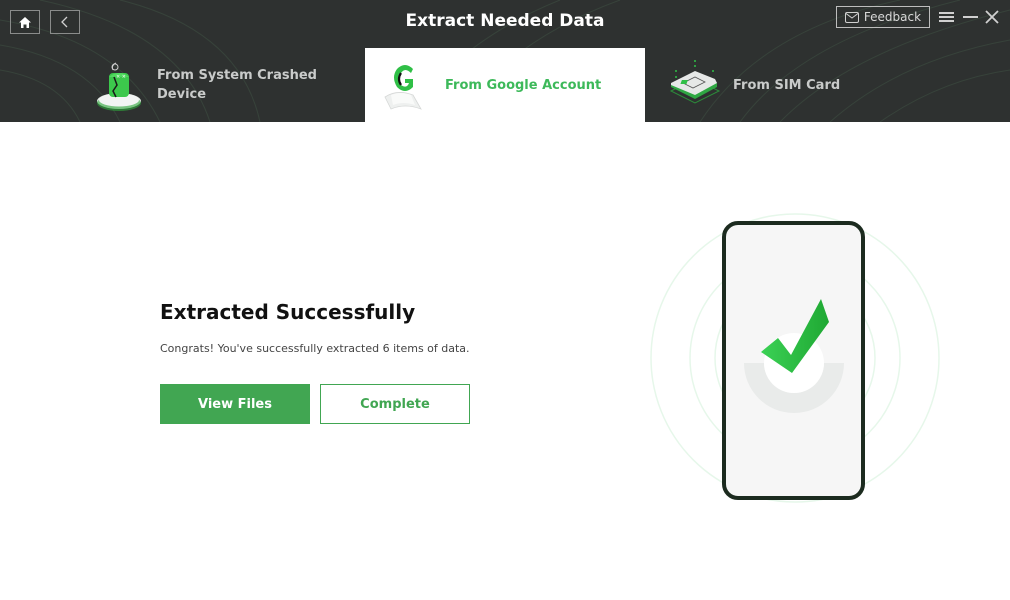  What do you see at coordinates (237, 85) in the screenshot?
I see `tab-label: From System Crashed Device` at bounding box center [237, 85].